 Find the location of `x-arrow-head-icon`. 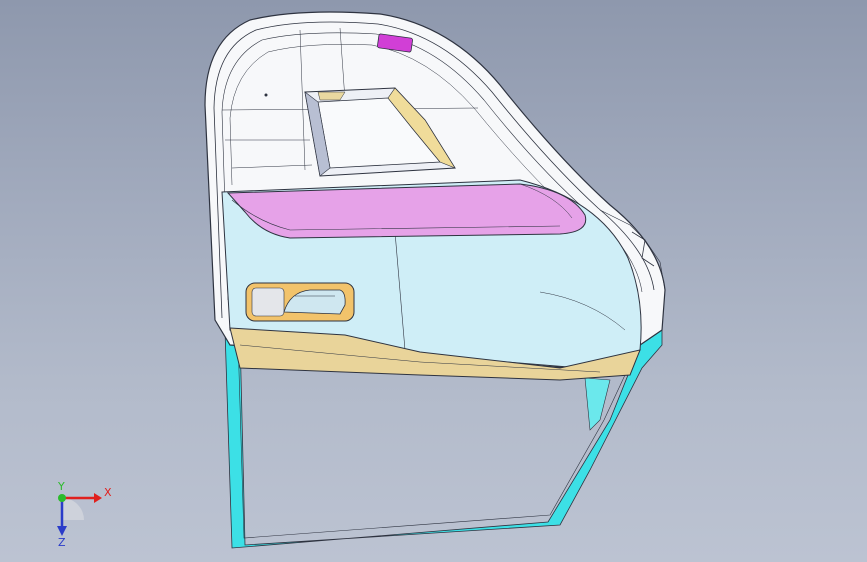

x-arrow-head-icon is located at coordinates (98, 498).